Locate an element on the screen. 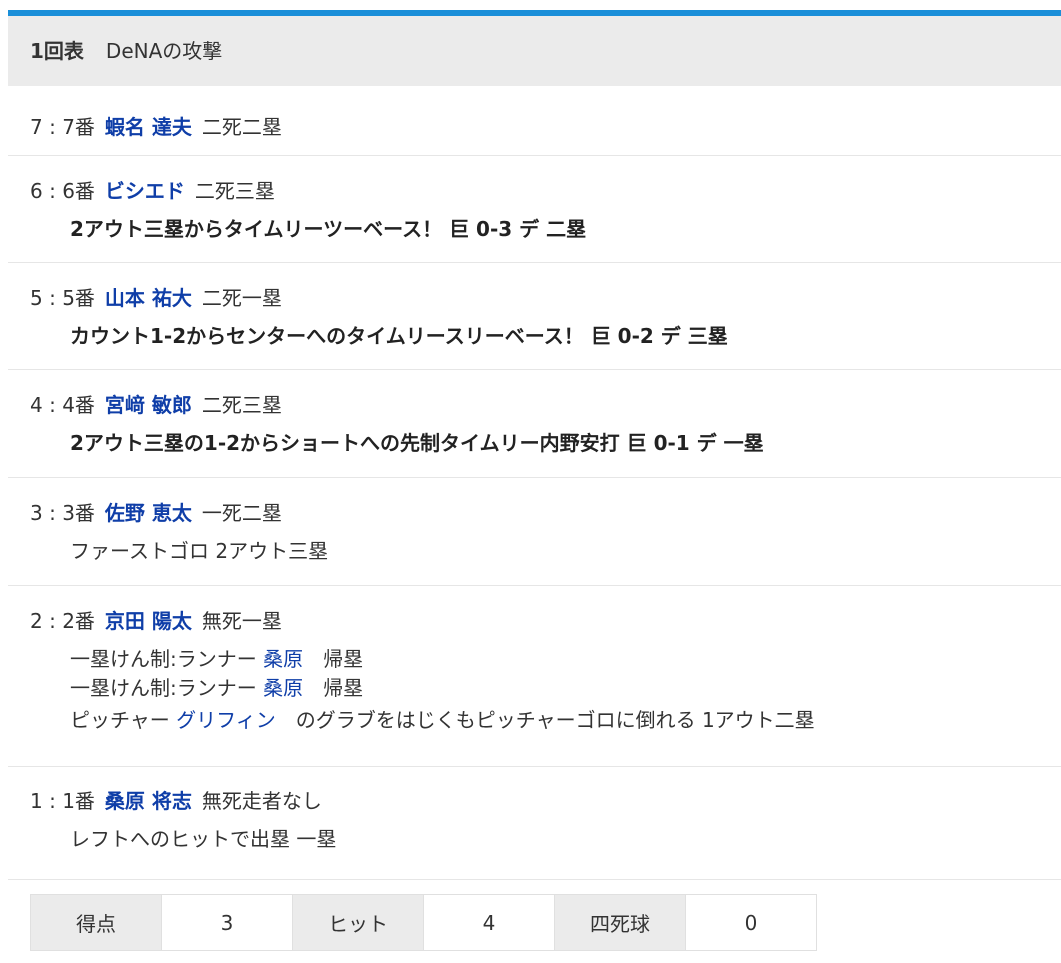 Image resolution: width=1061 pixels, height=963 pixels. at-bat-header: 6 : 6番 ビシエド 二死三塁 is located at coordinates (152, 191).